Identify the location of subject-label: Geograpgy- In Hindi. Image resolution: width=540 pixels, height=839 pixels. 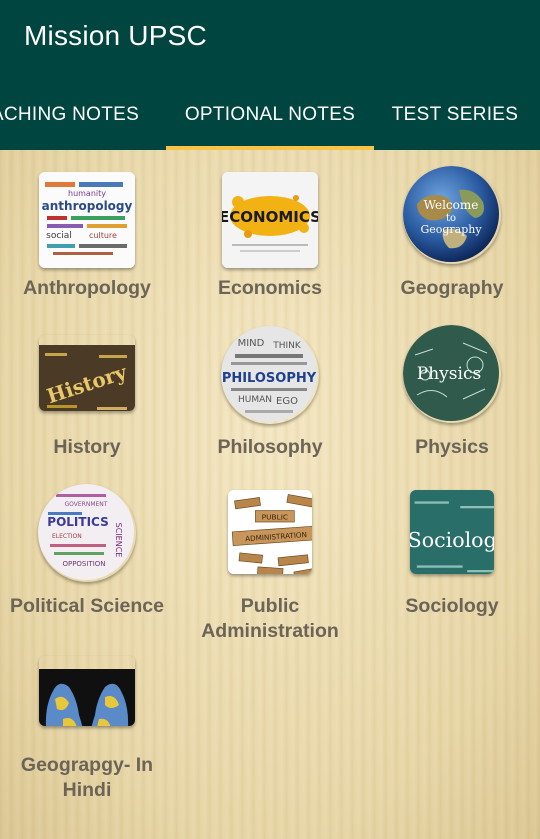
(87, 777).